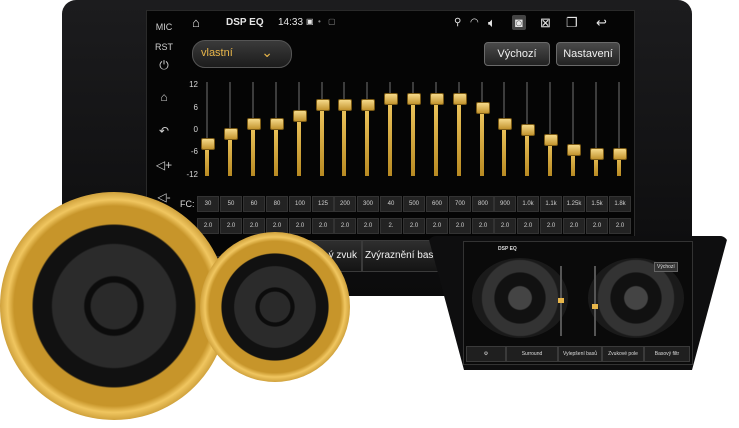  I want to click on freq-cell: 30, so click(208, 204).